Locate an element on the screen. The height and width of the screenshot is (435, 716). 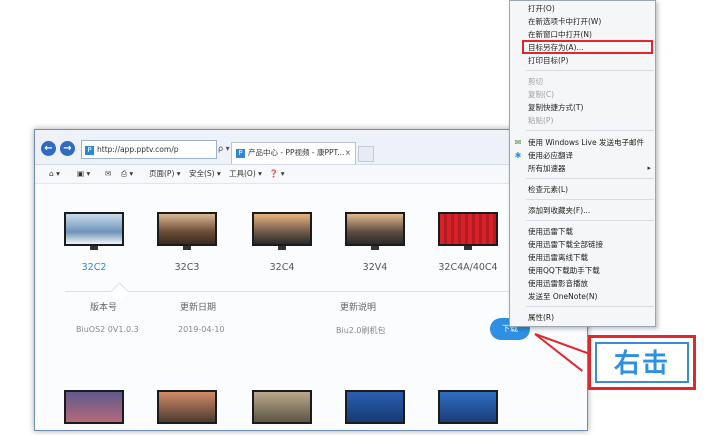
product-label: 32C4 is located at coordinates (282, 267).